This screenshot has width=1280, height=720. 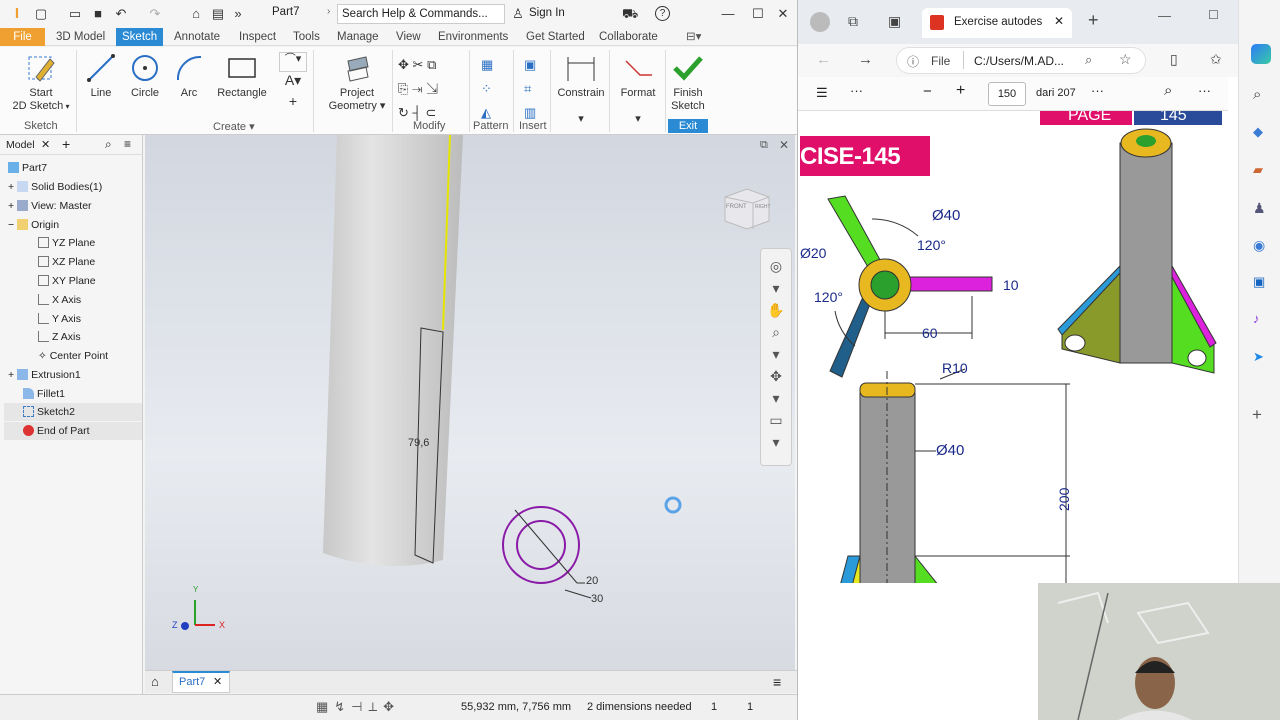 I want to click on microsoft365-icon: ◉, so click(x=1259, y=245).